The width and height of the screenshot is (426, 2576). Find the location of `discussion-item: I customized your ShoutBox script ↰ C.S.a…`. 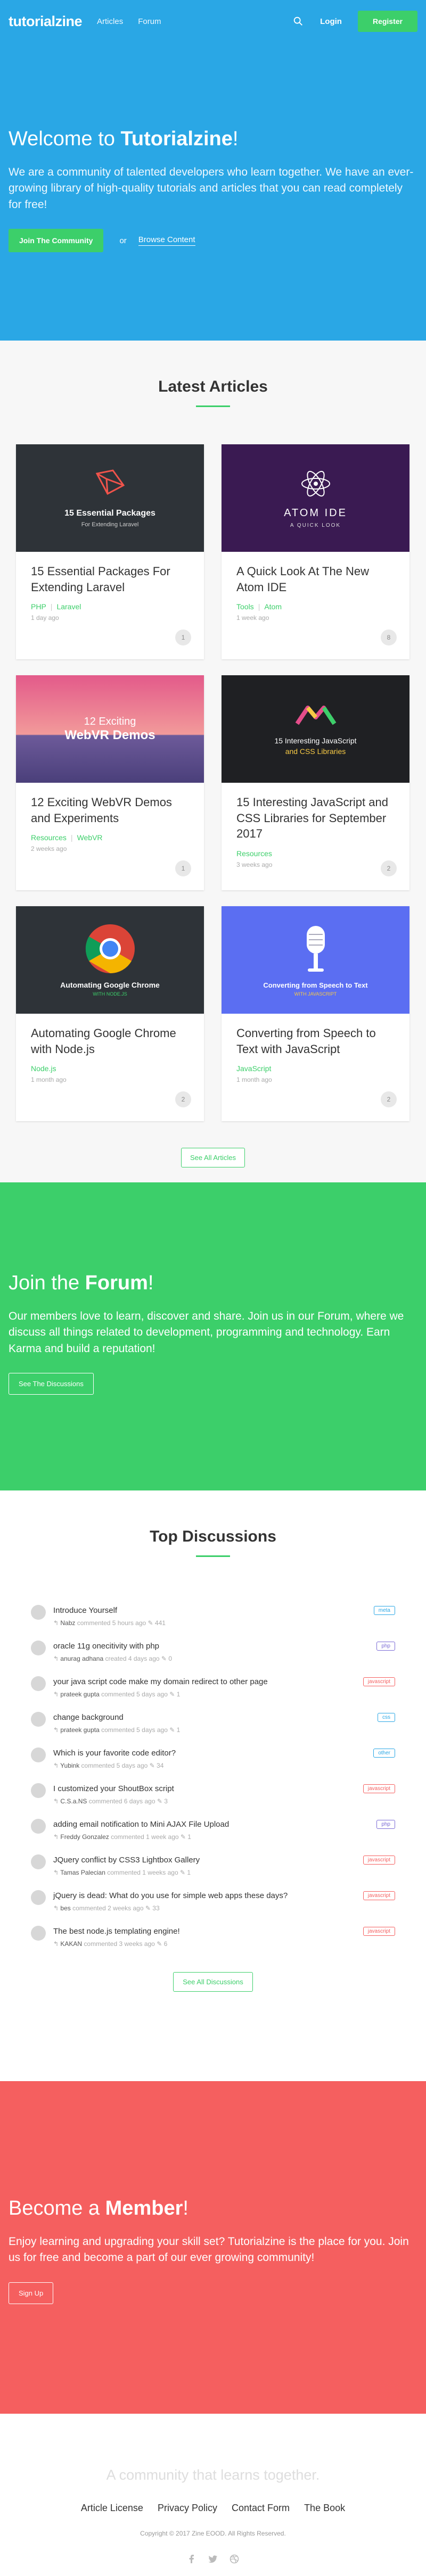

discussion-item: I customized your ShoutBox script ↰ C.S.a… is located at coordinates (213, 1801).